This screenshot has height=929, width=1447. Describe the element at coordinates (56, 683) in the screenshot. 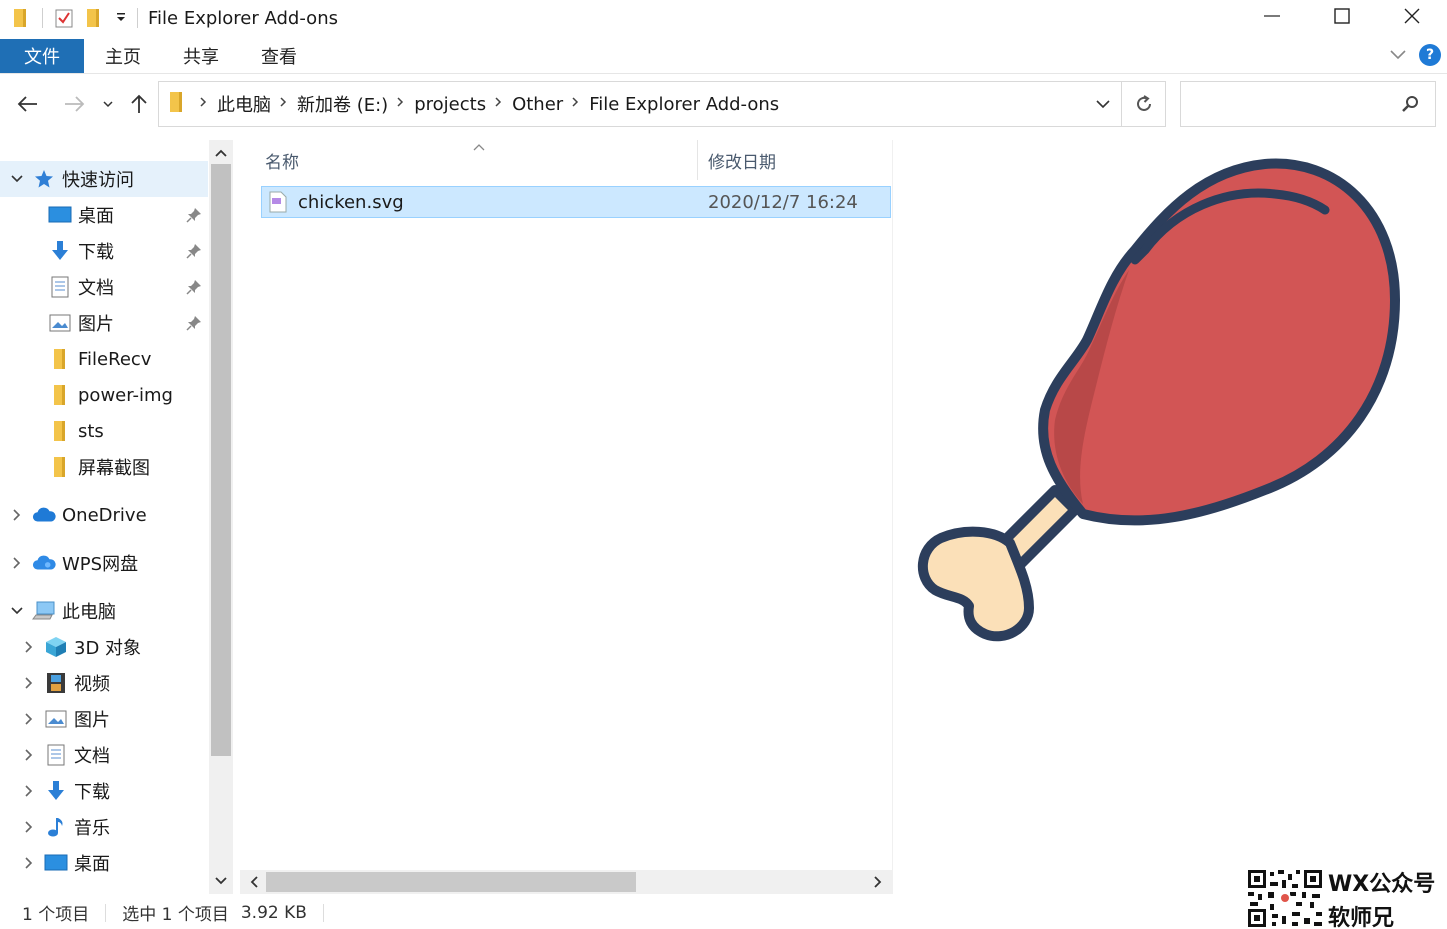

I see `film-icon` at that location.